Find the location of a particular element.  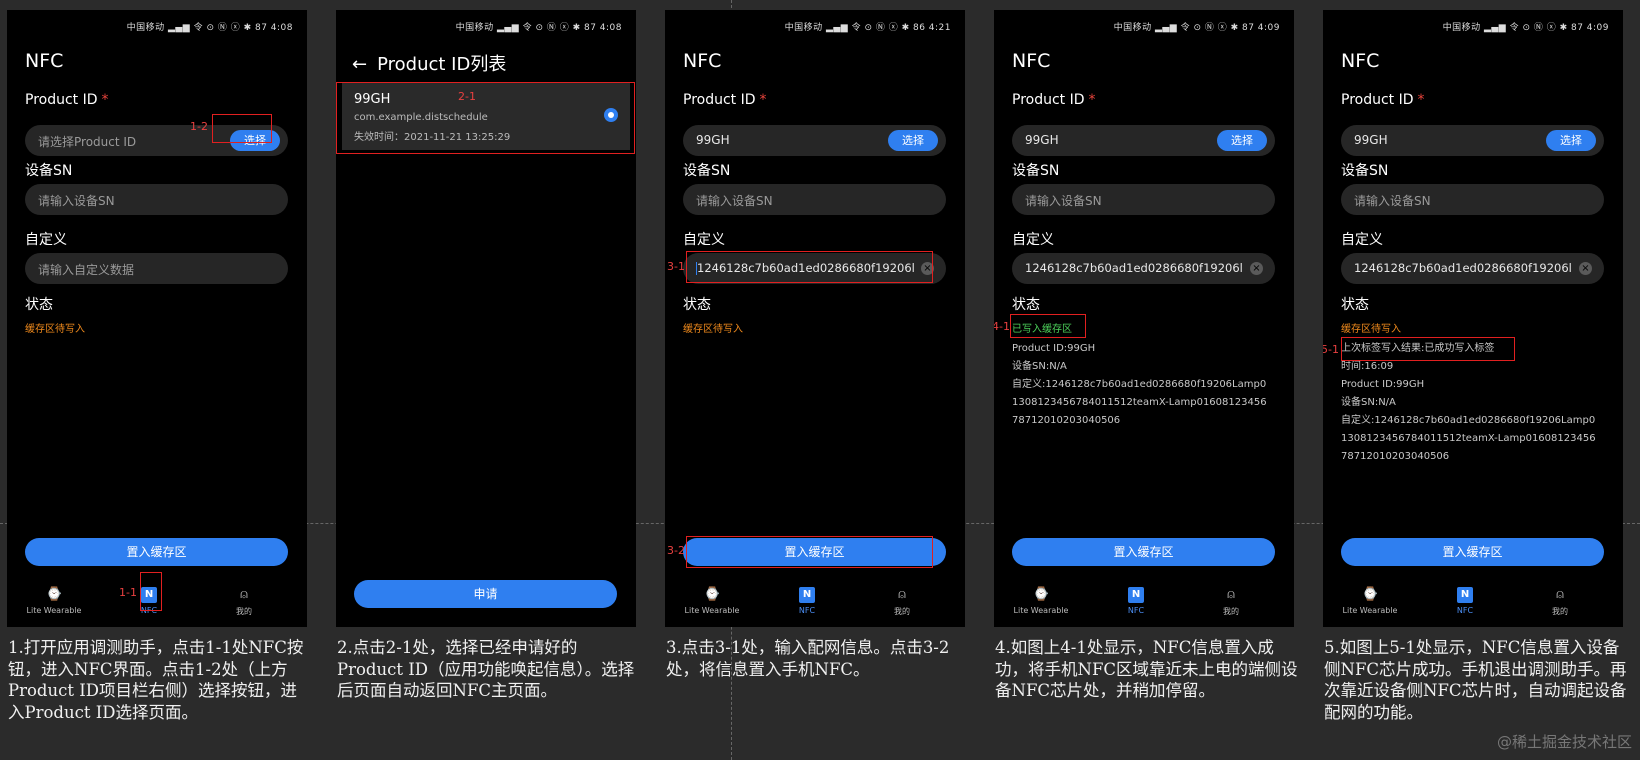

status-bar: 中国移动 ▂▄▆ 令 ⊙ Ⓝ ⓧ ✱ 87 4:08 is located at coordinates (538, 28).